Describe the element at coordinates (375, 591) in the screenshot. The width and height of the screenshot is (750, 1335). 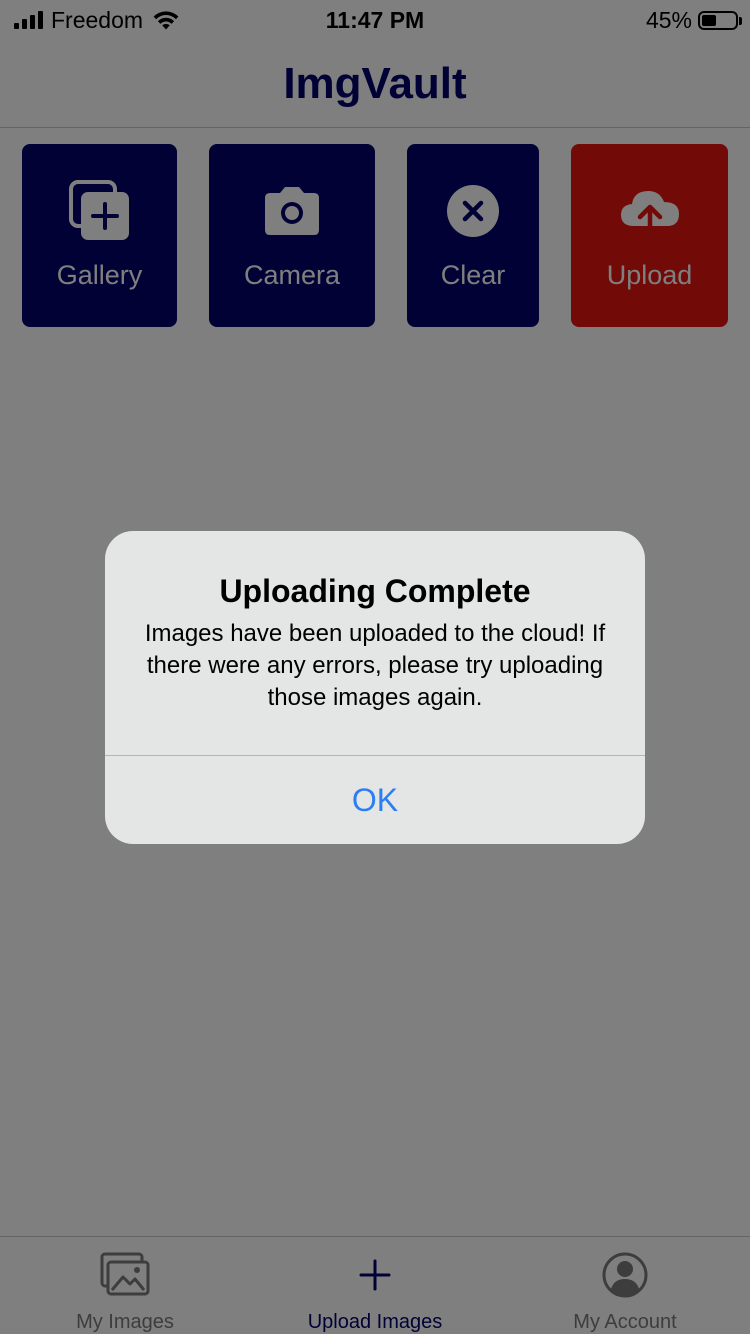
I see `alert-title: Uploading Complete` at that location.